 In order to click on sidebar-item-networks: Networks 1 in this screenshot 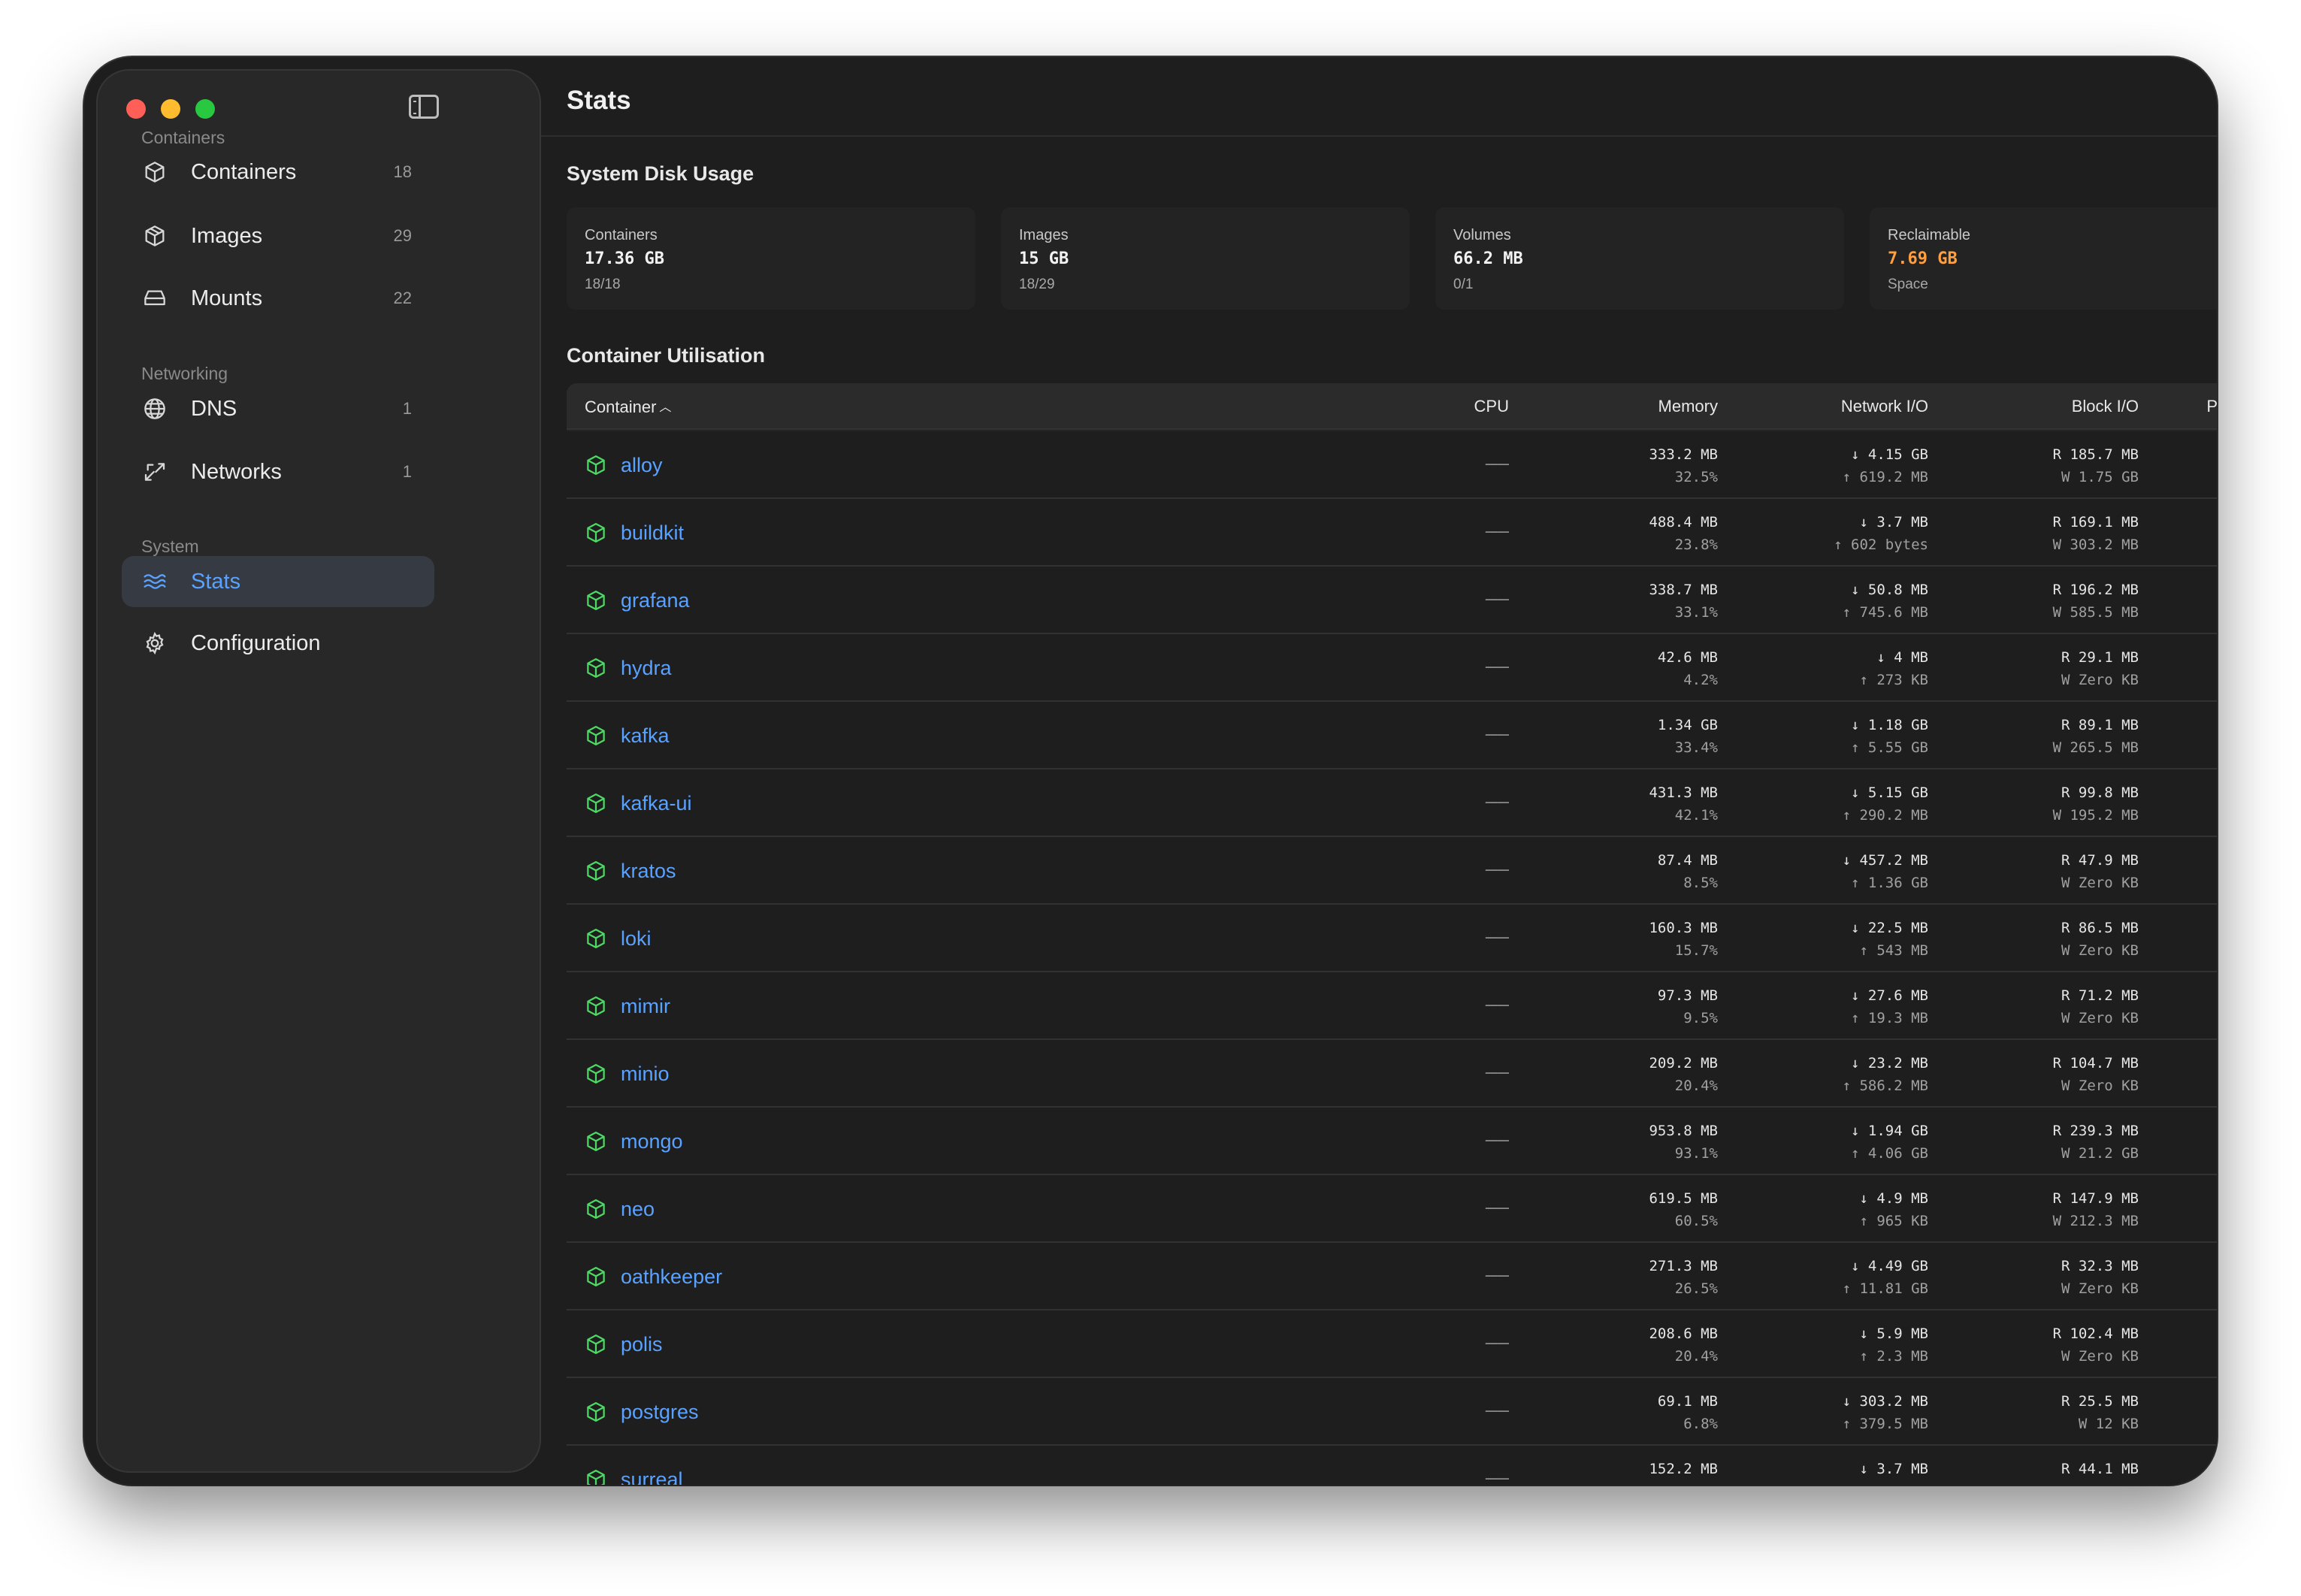, I will do `click(278, 471)`.